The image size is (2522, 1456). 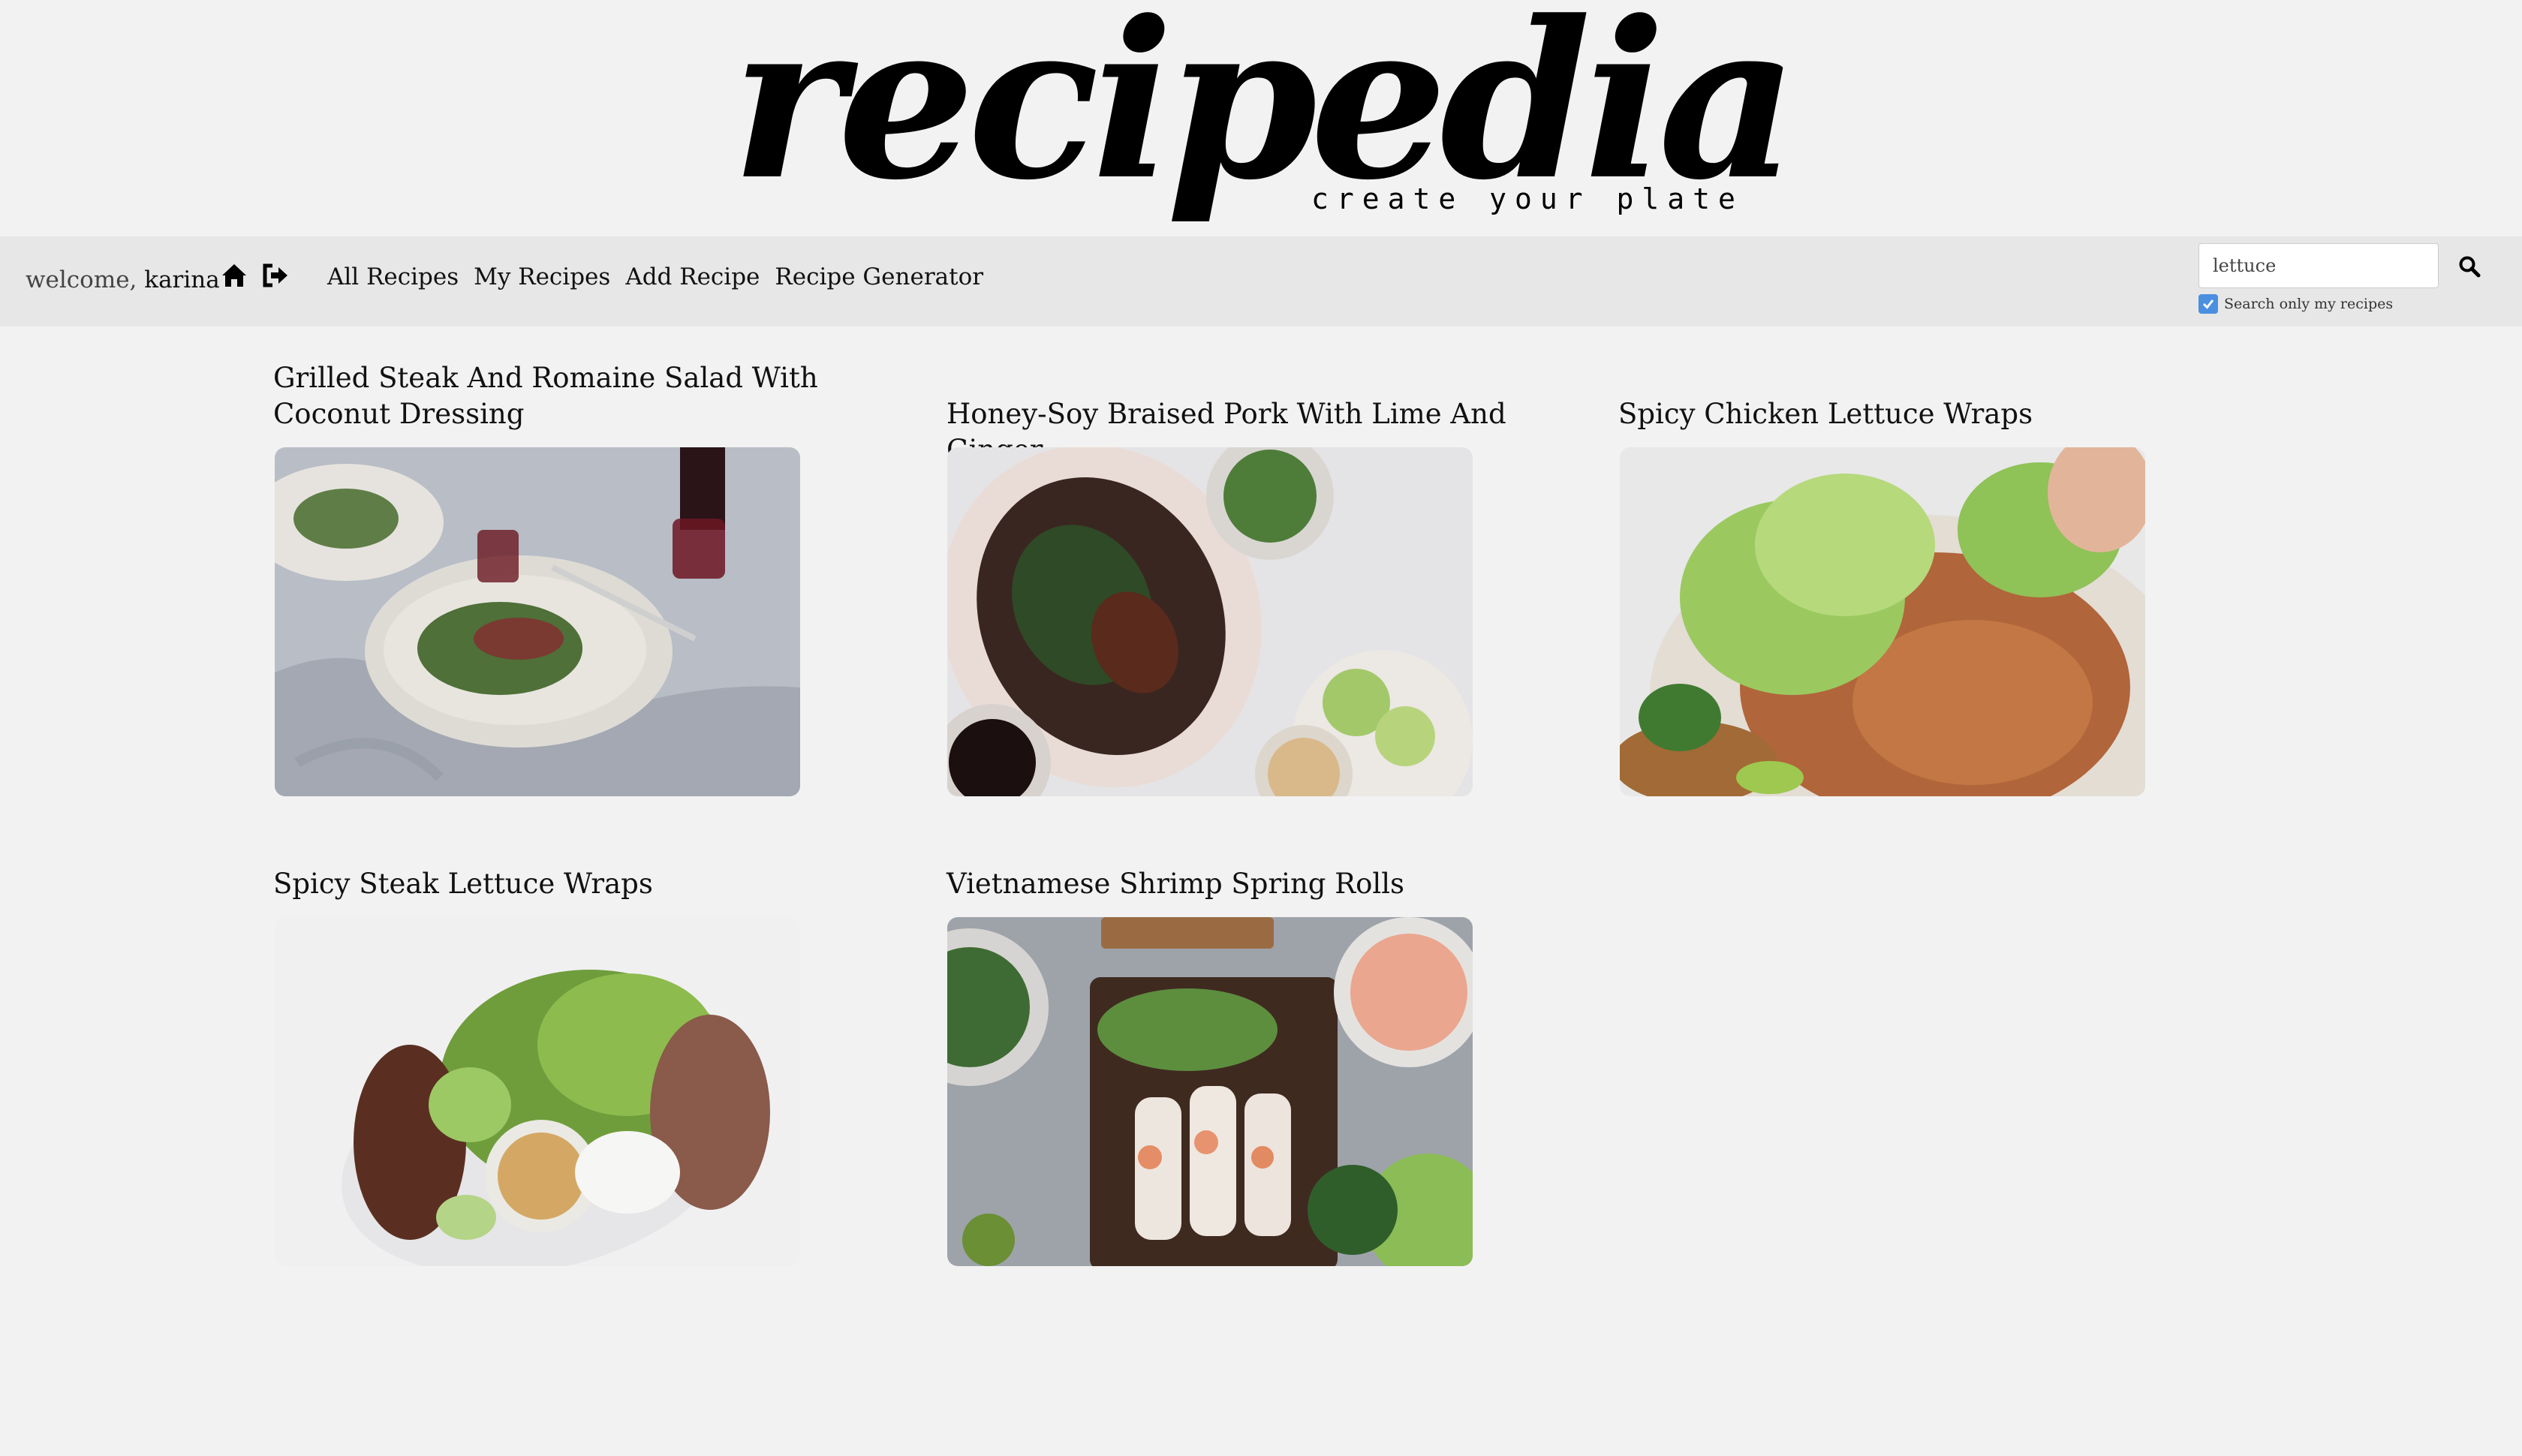 What do you see at coordinates (2469, 266) in the screenshot?
I see `search-icon` at bounding box center [2469, 266].